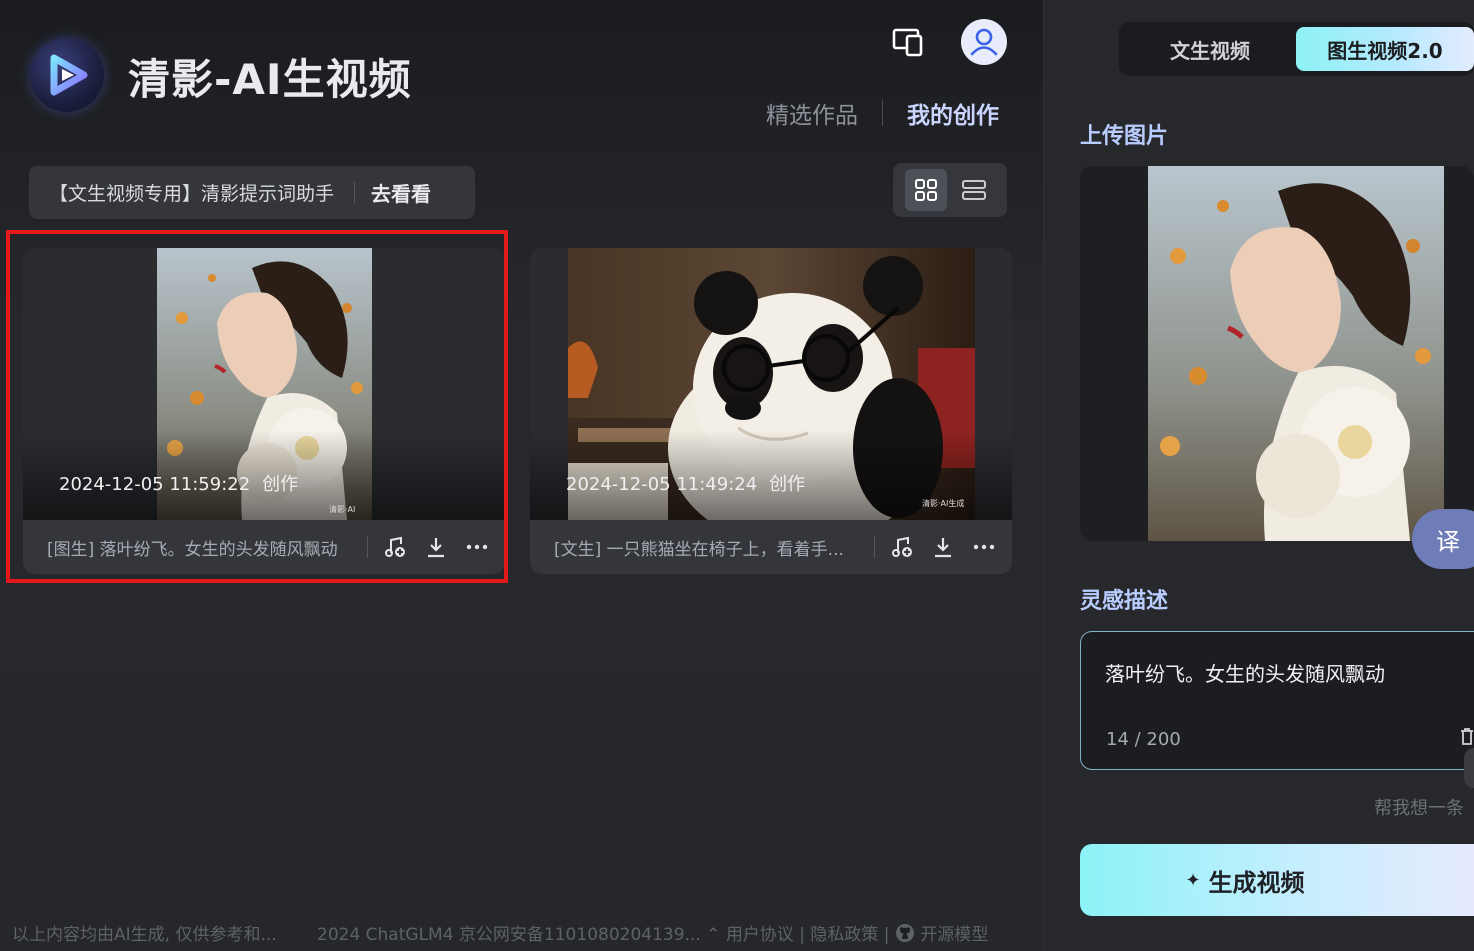 Image resolution: width=1474 pixels, height=951 pixels. What do you see at coordinates (1124, 136) in the screenshot?
I see `upload-image-label: 上传图片` at bounding box center [1124, 136].